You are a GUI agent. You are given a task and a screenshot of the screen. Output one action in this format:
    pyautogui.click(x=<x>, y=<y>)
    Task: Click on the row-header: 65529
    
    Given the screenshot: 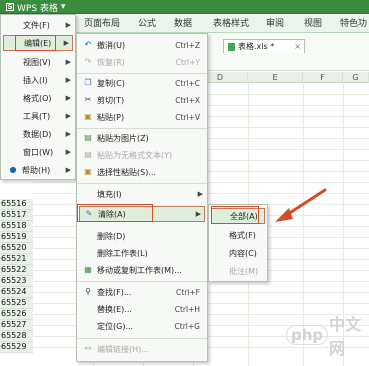 What is the action you would take?
    pyautogui.click(x=16, y=347)
    